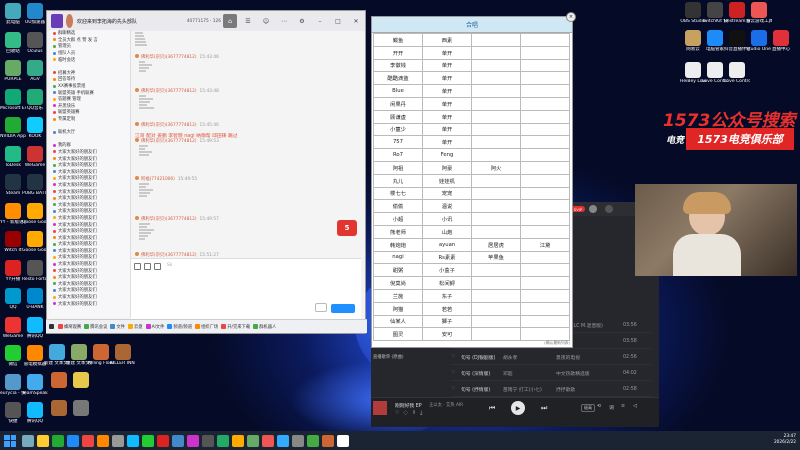  I want to click on roster-cell: 757, so click(398, 142).